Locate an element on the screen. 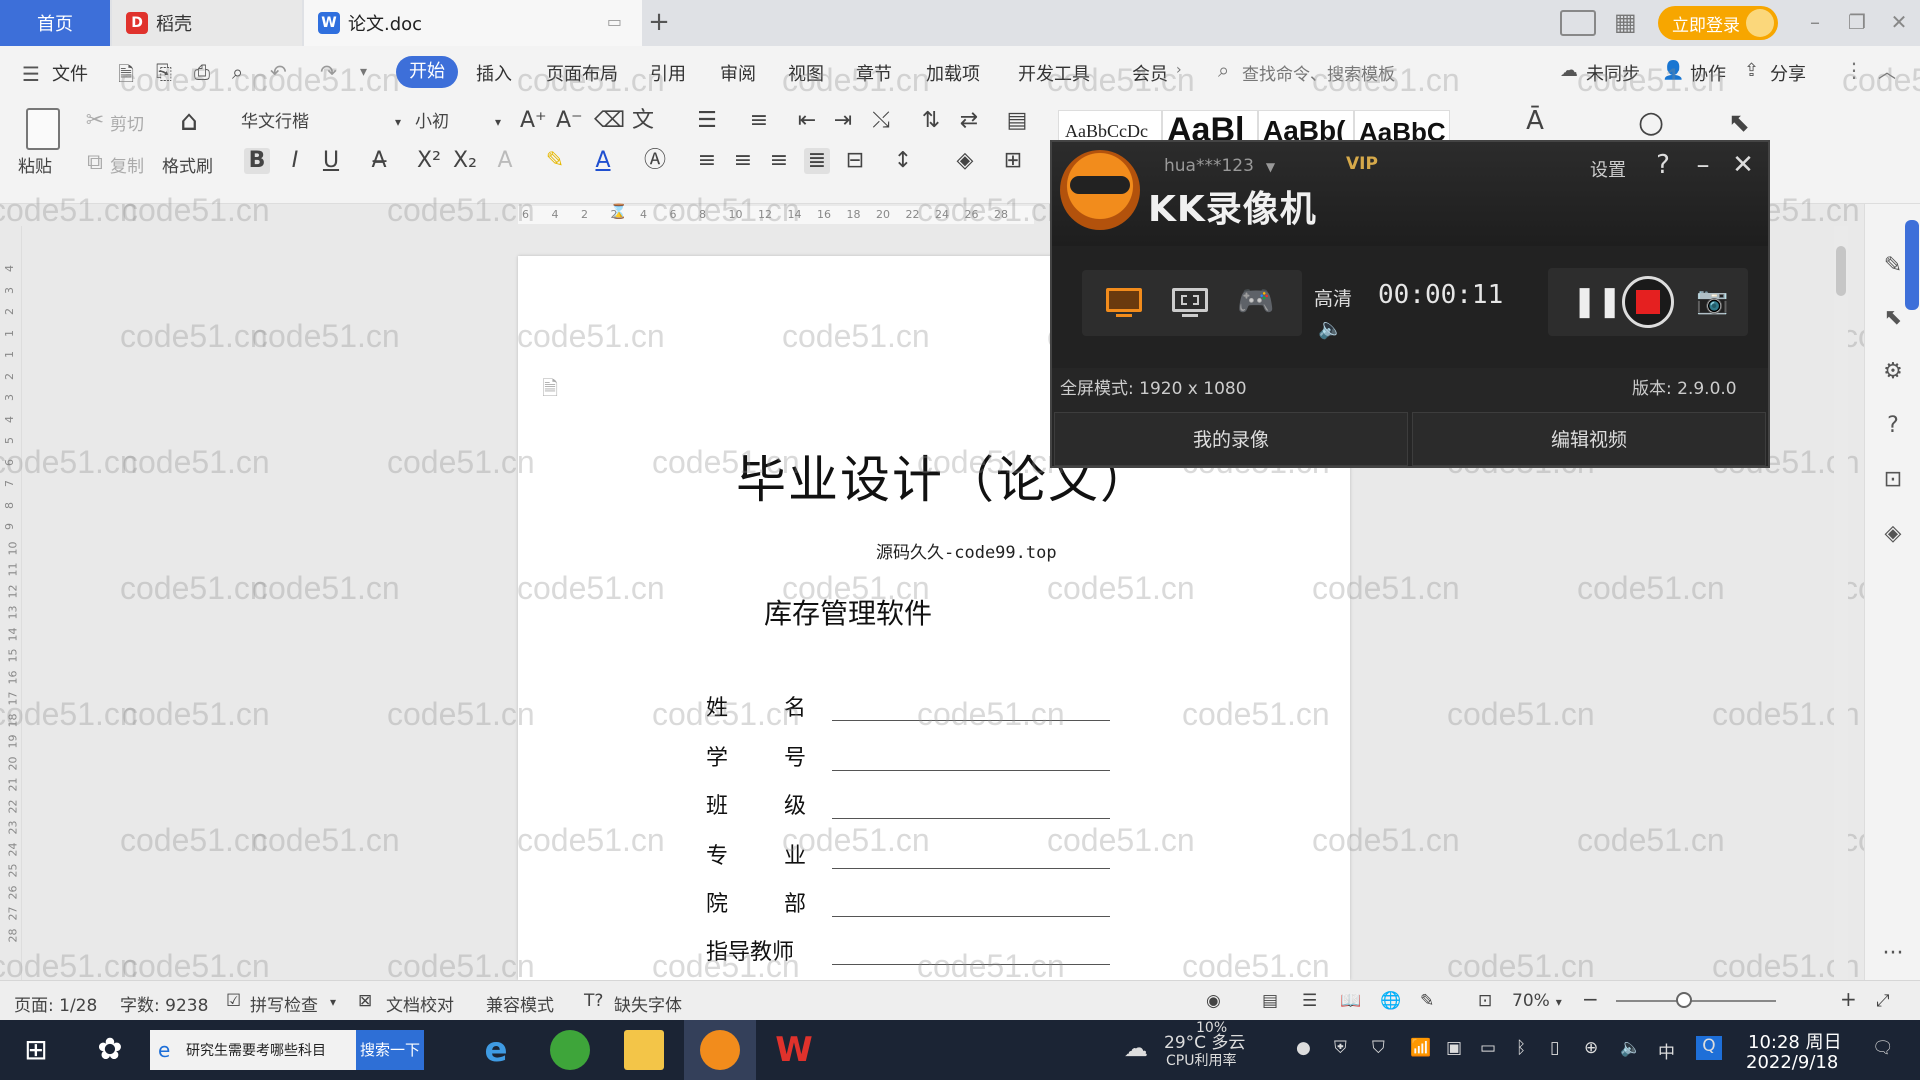 This screenshot has width=1920, height=1080. missing-font-button: 缺失字体 is located at coordinates (648, 1003).